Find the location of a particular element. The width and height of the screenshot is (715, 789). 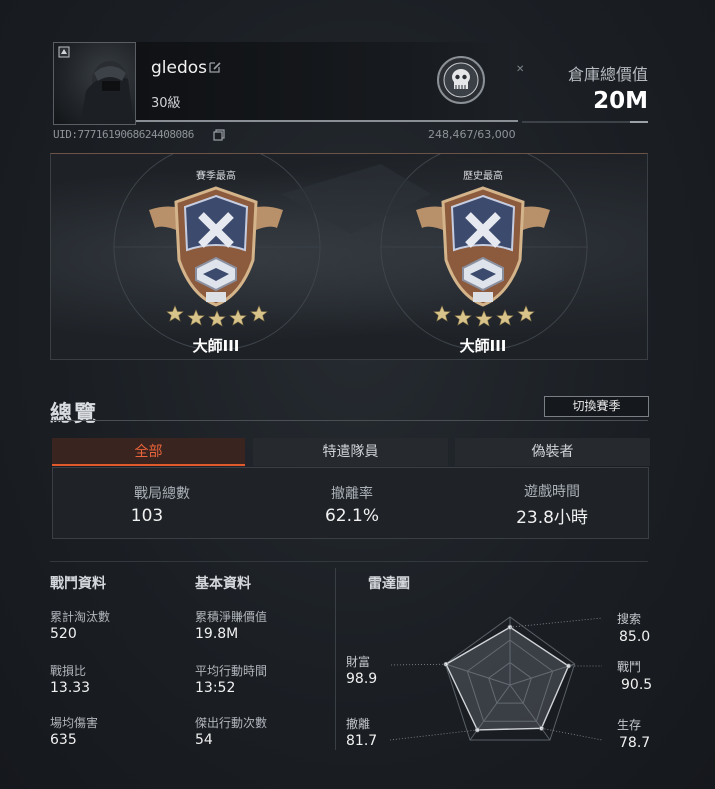

stat-value: 13:52 is located at coordinates (215, 688).